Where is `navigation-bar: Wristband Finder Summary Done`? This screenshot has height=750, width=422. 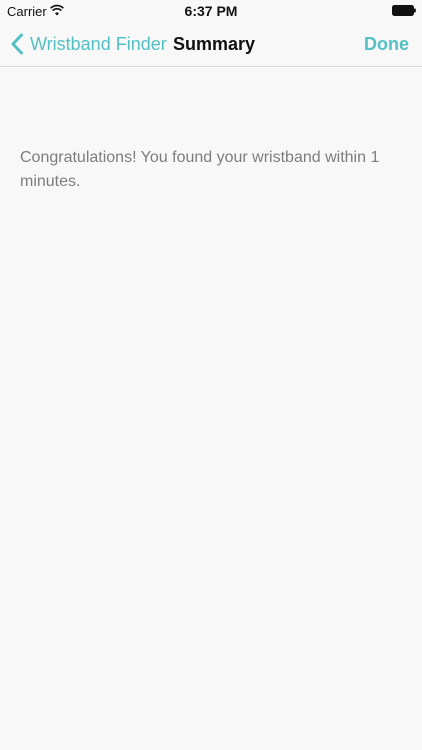 navigation-bar: Wristband Finder Summary Done is located at coordinates (211, 44).